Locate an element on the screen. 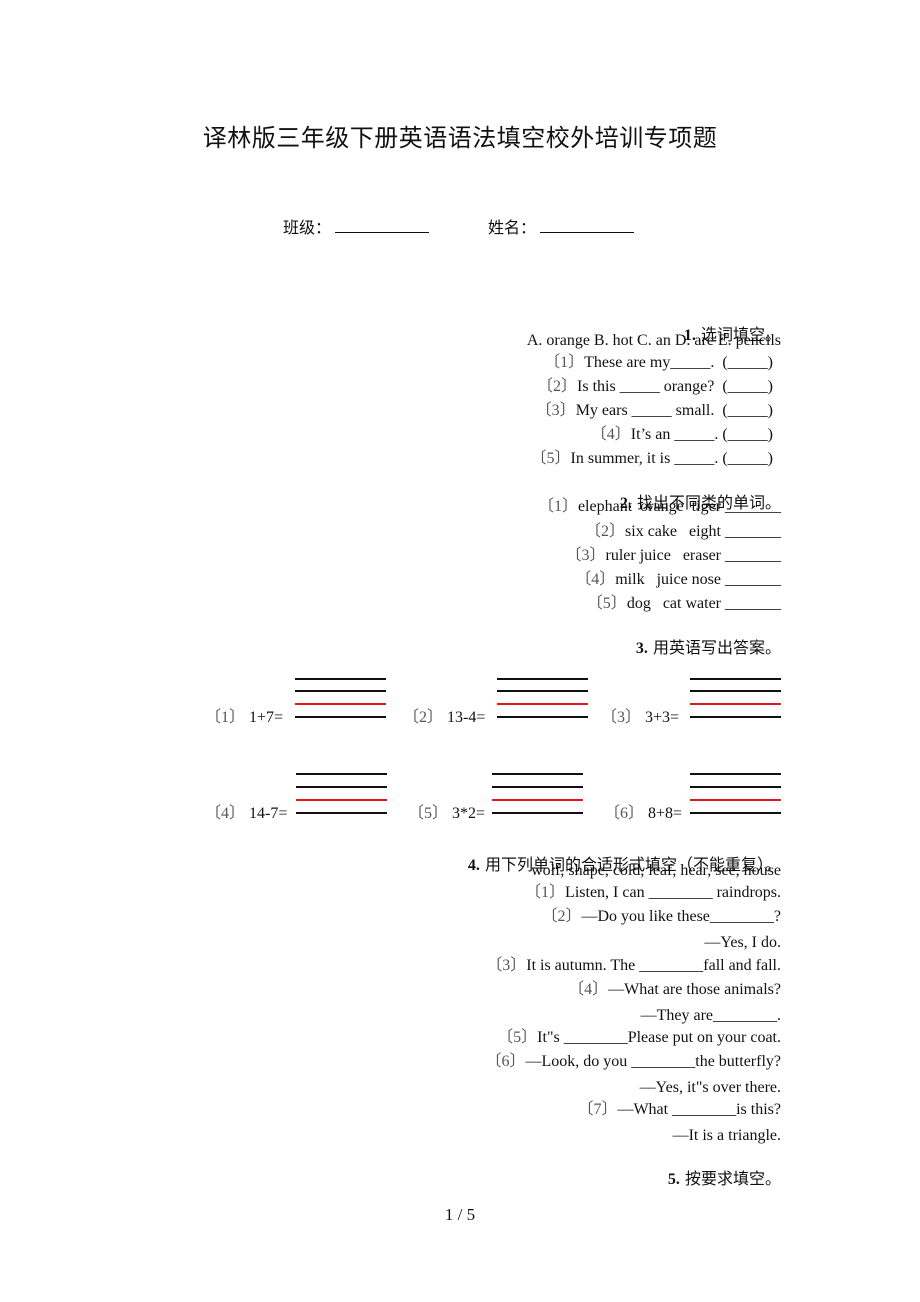 The height and width of the screenshot is (1302, 920). item-text: It’s an _____. (_____) is located at coordinates (701, 434).